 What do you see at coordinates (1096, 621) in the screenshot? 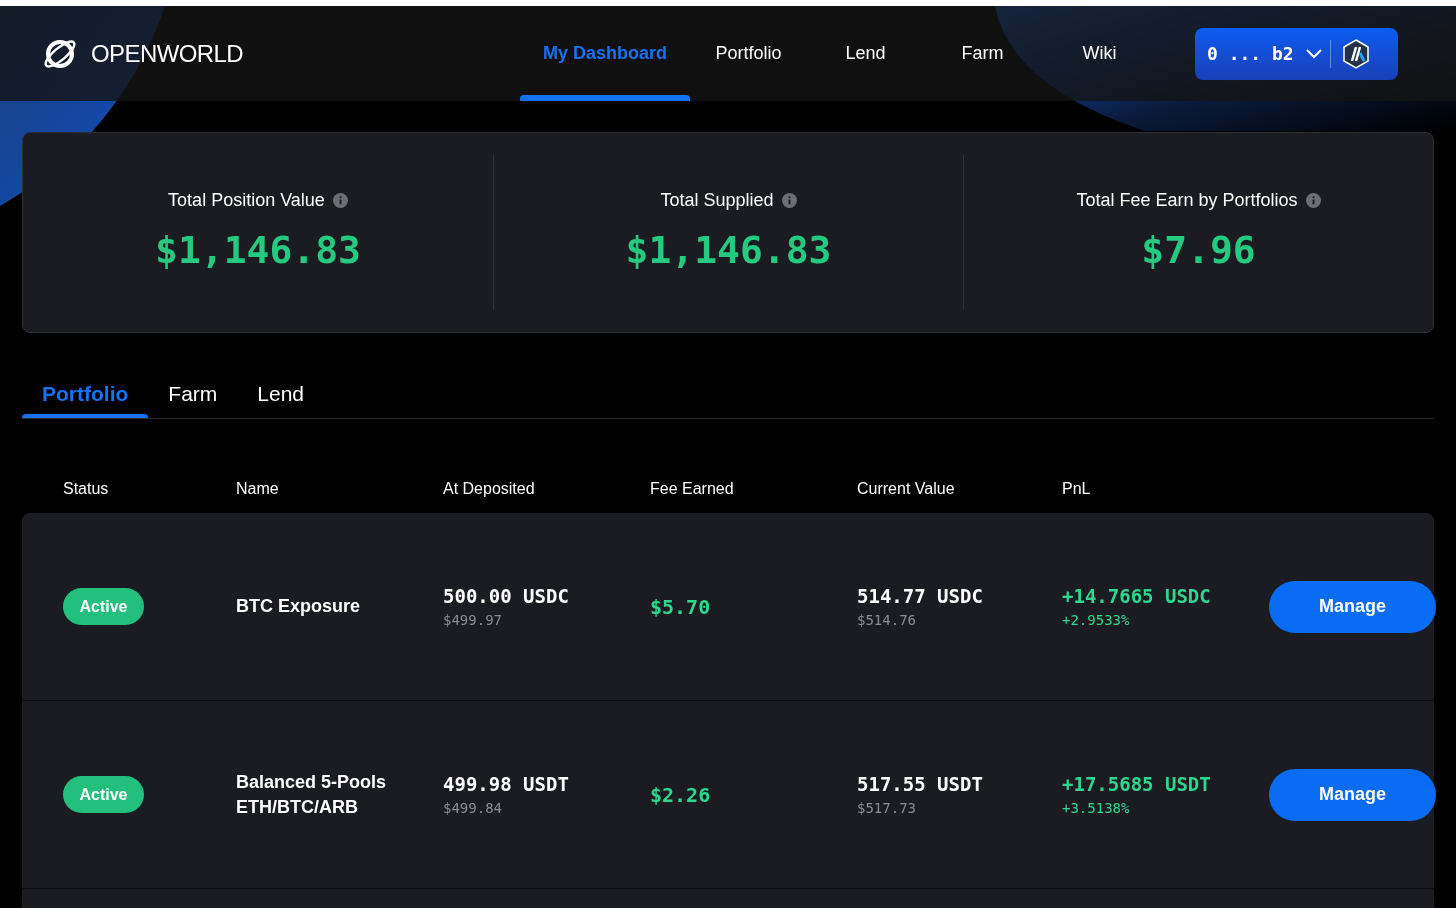
I see `pnl-percent: +2.9533%` at bounding box center [1096, 621].